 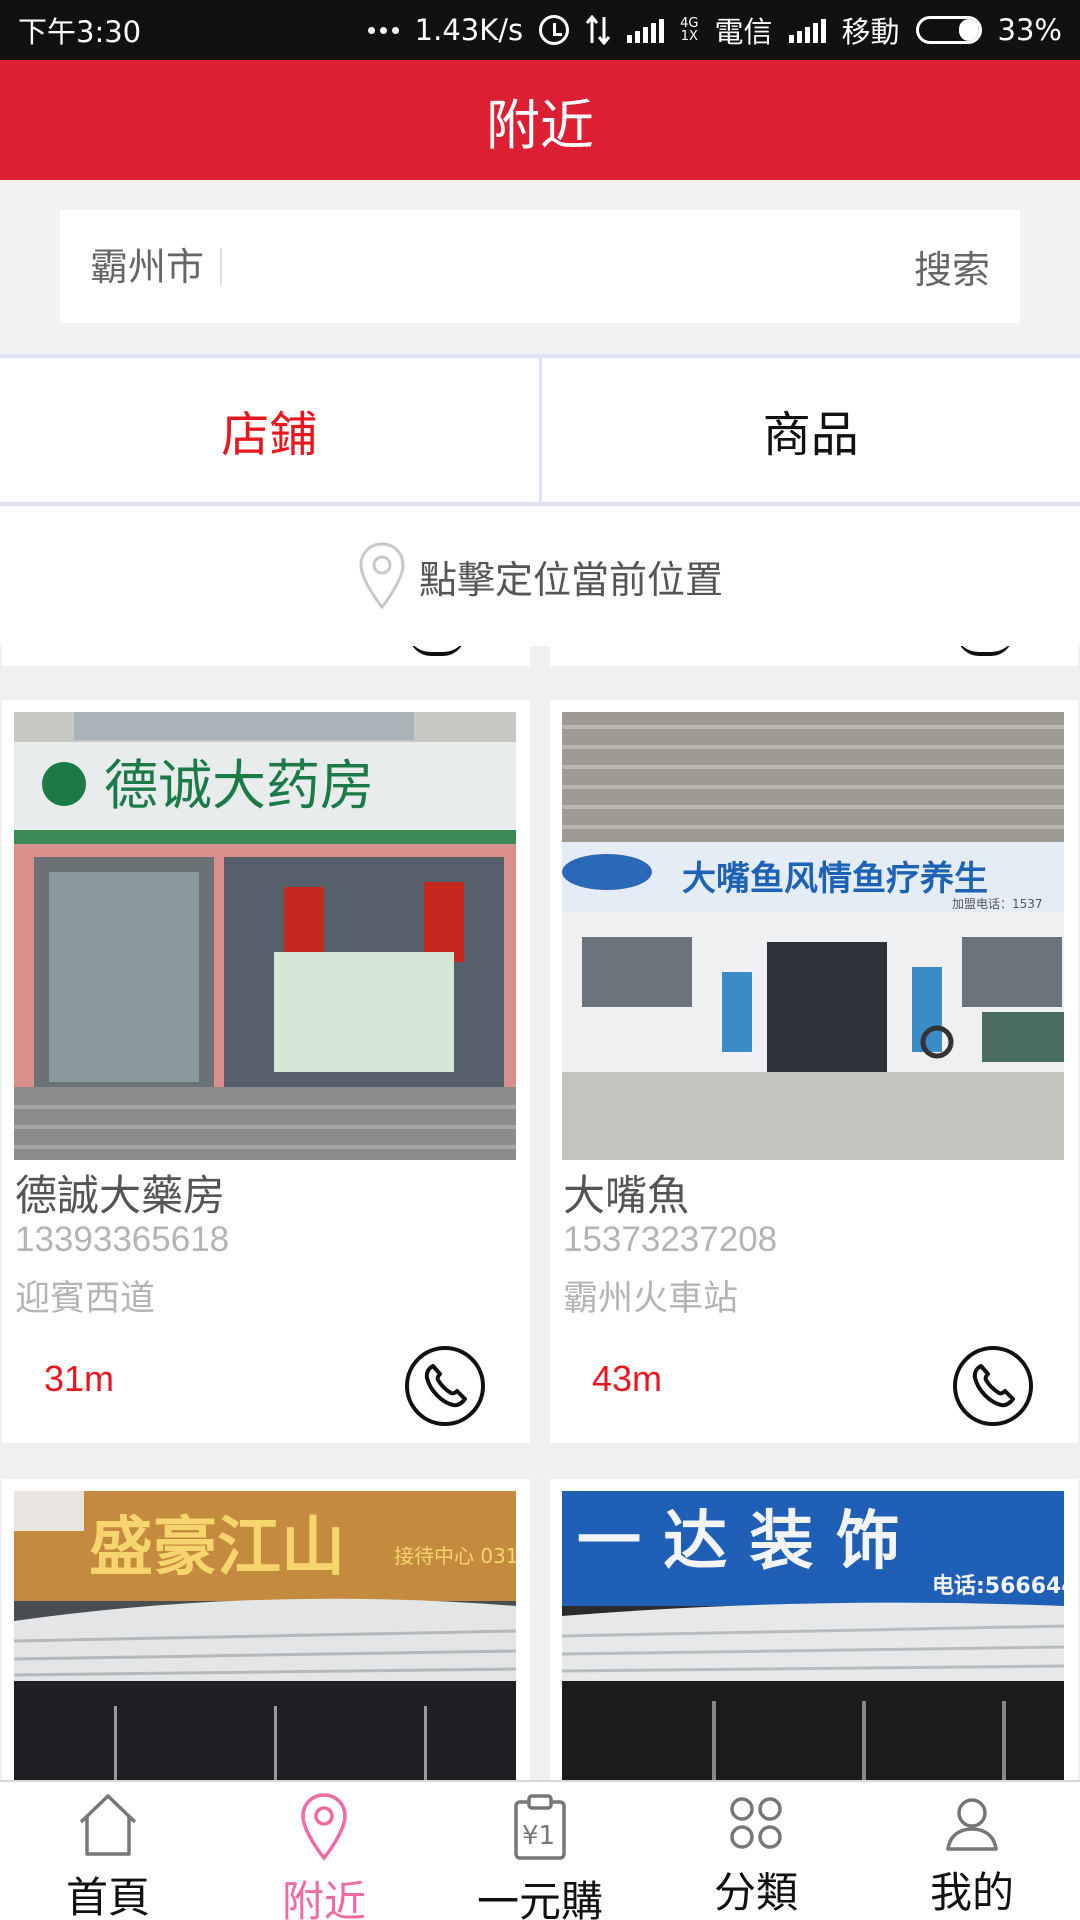 What do you see at coordinates (538, 1836) in the screenshot?
I see `svg-text: ¥1` at bounding box center [538, 1836].